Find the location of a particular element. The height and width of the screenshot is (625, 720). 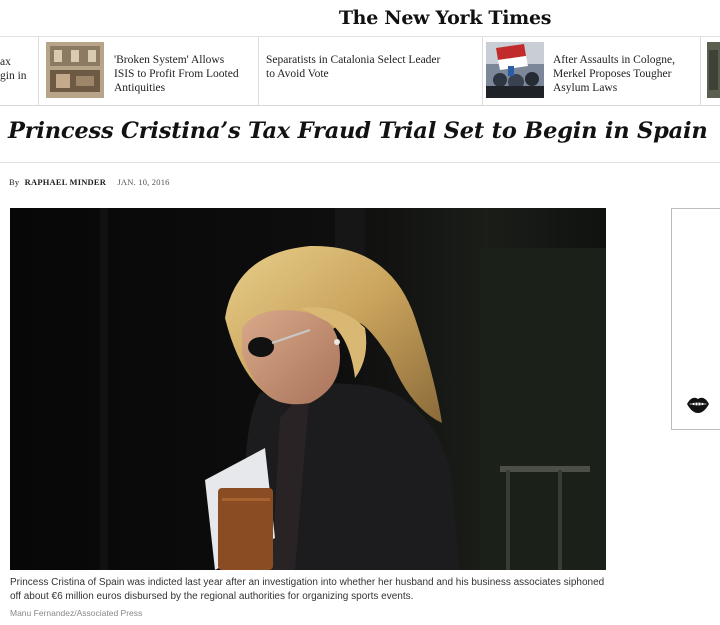

story-headline-line: ISIS to Profit From Looted is located at coordinates (176, 74).